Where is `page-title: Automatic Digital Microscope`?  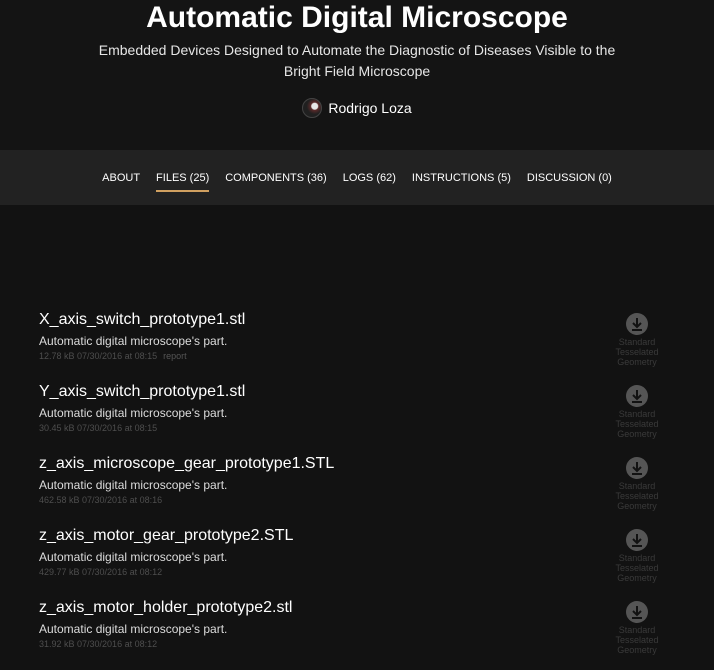
page-title: Automatic Digital Microscope is located at coordinates (357, 17).